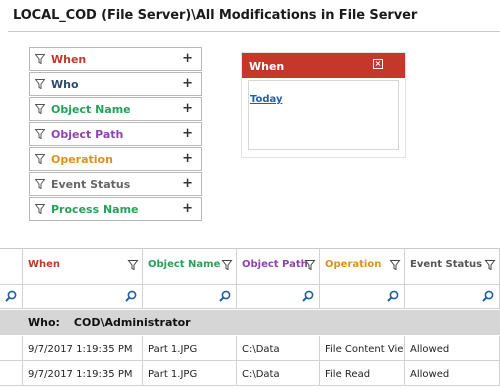  Describe the element at coordinates (115, 159) in the screenshot. I see `filter-operation: Operation +` at that location.